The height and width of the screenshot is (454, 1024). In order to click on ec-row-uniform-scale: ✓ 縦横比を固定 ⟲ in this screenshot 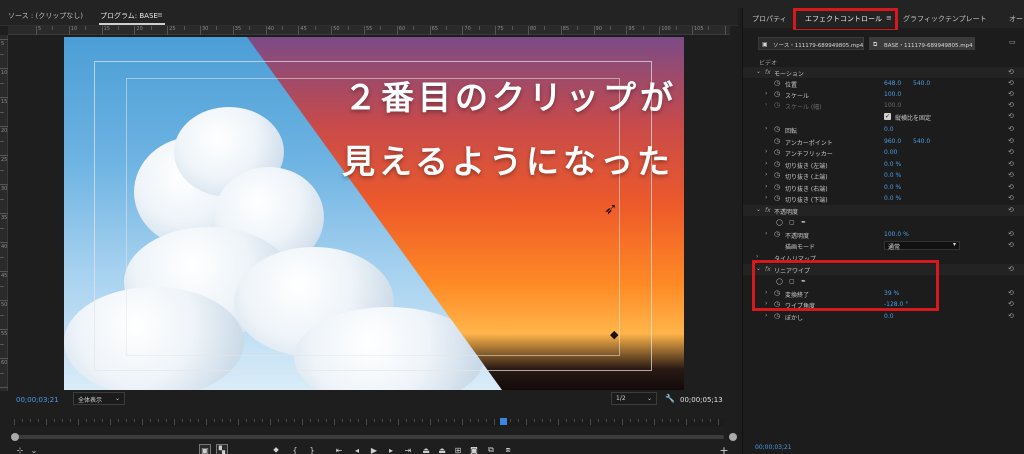, I will do `click(883, 116)`.